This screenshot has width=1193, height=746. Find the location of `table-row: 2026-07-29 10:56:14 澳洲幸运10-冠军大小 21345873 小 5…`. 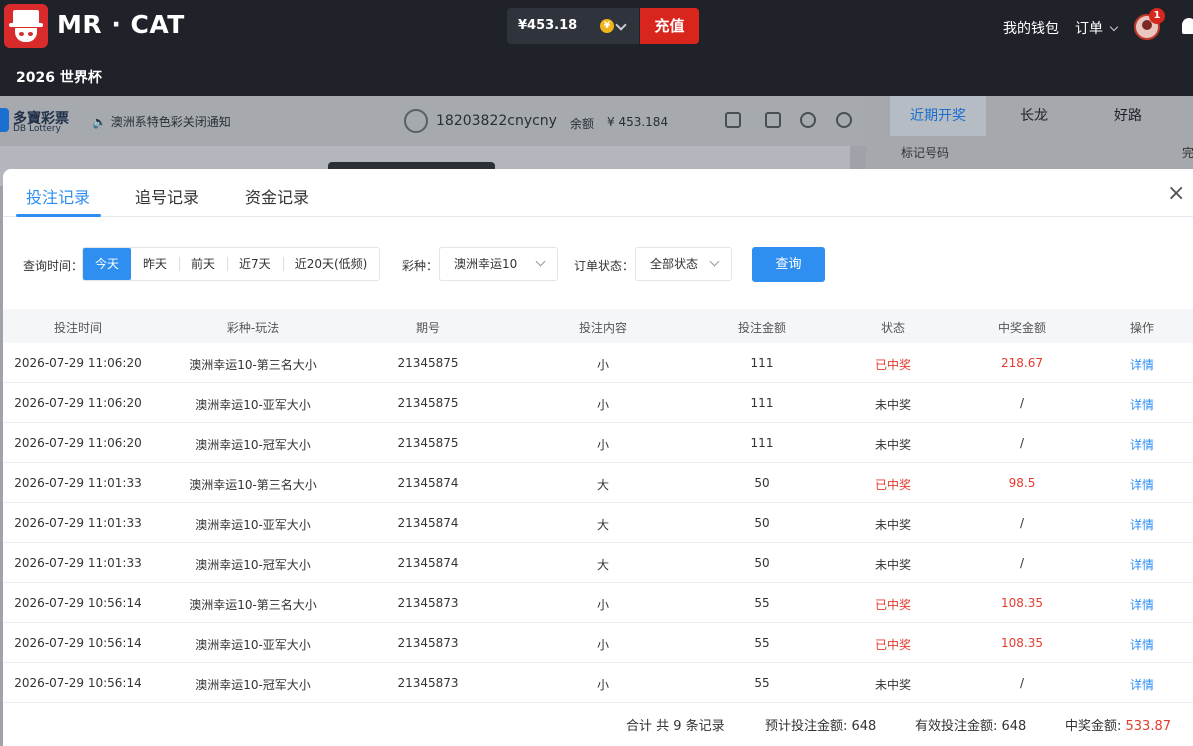

table-row: 2026-07-29 10:56:14 澳洲幸运10-冠军大小 21345873 小 5… is located at coordinates (598, 683).